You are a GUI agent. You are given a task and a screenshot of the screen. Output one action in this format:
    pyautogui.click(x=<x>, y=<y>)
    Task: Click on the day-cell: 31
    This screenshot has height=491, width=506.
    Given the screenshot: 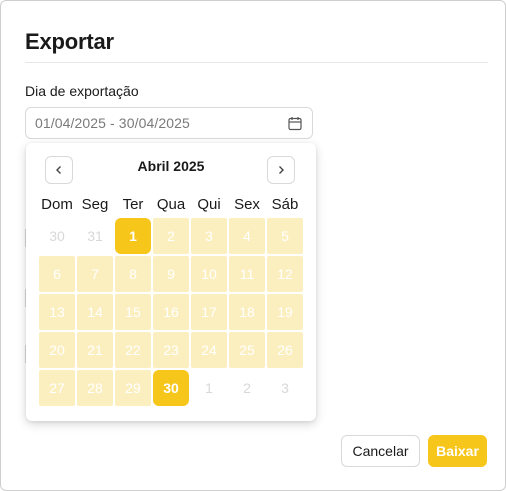 What is the action you would take?
    pyautogui.click(x=95, y=236)
    